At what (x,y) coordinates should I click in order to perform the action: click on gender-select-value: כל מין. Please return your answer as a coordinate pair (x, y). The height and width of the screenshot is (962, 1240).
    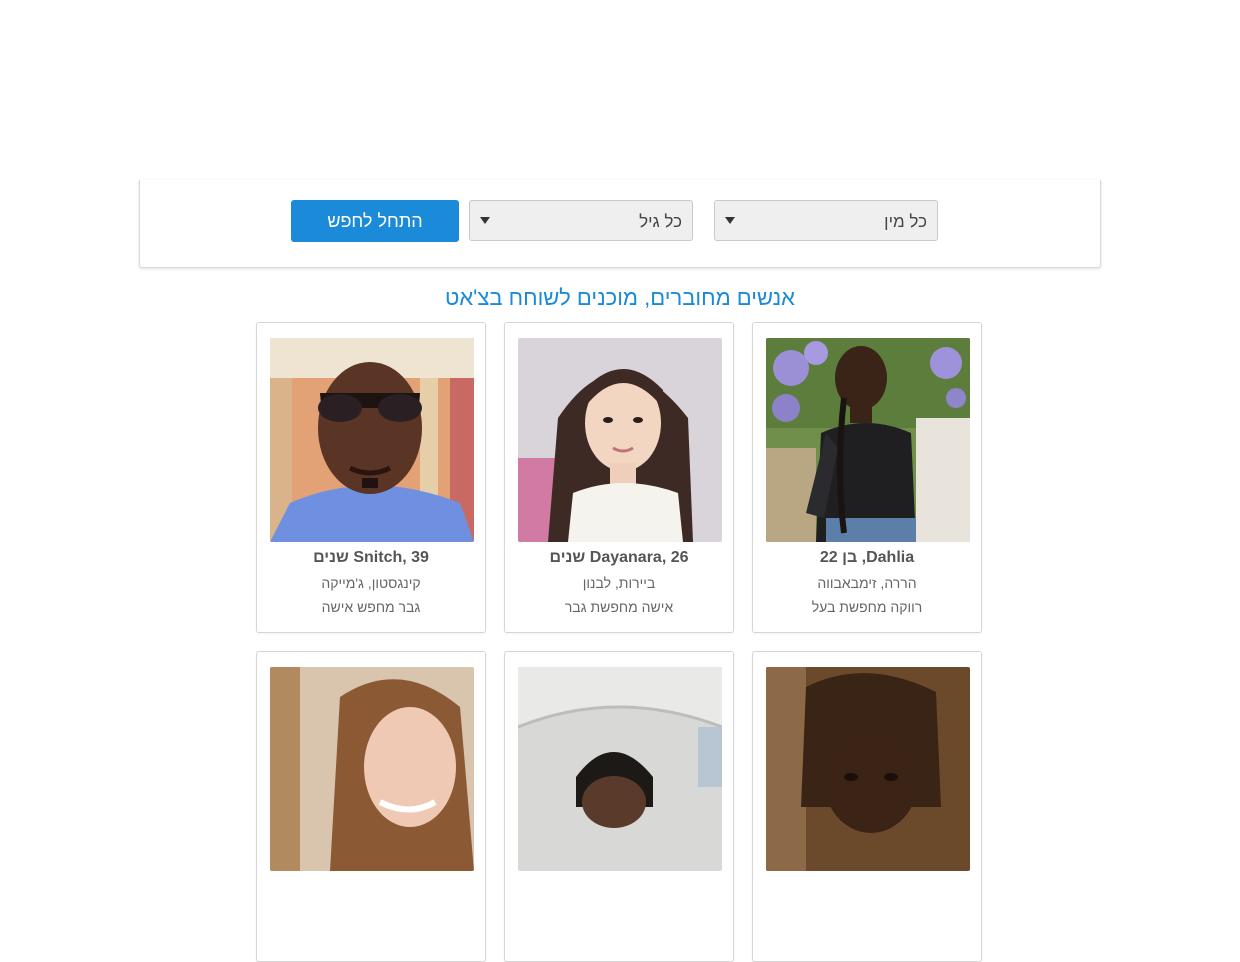
    Looking at the image, I should click on (905, 221).